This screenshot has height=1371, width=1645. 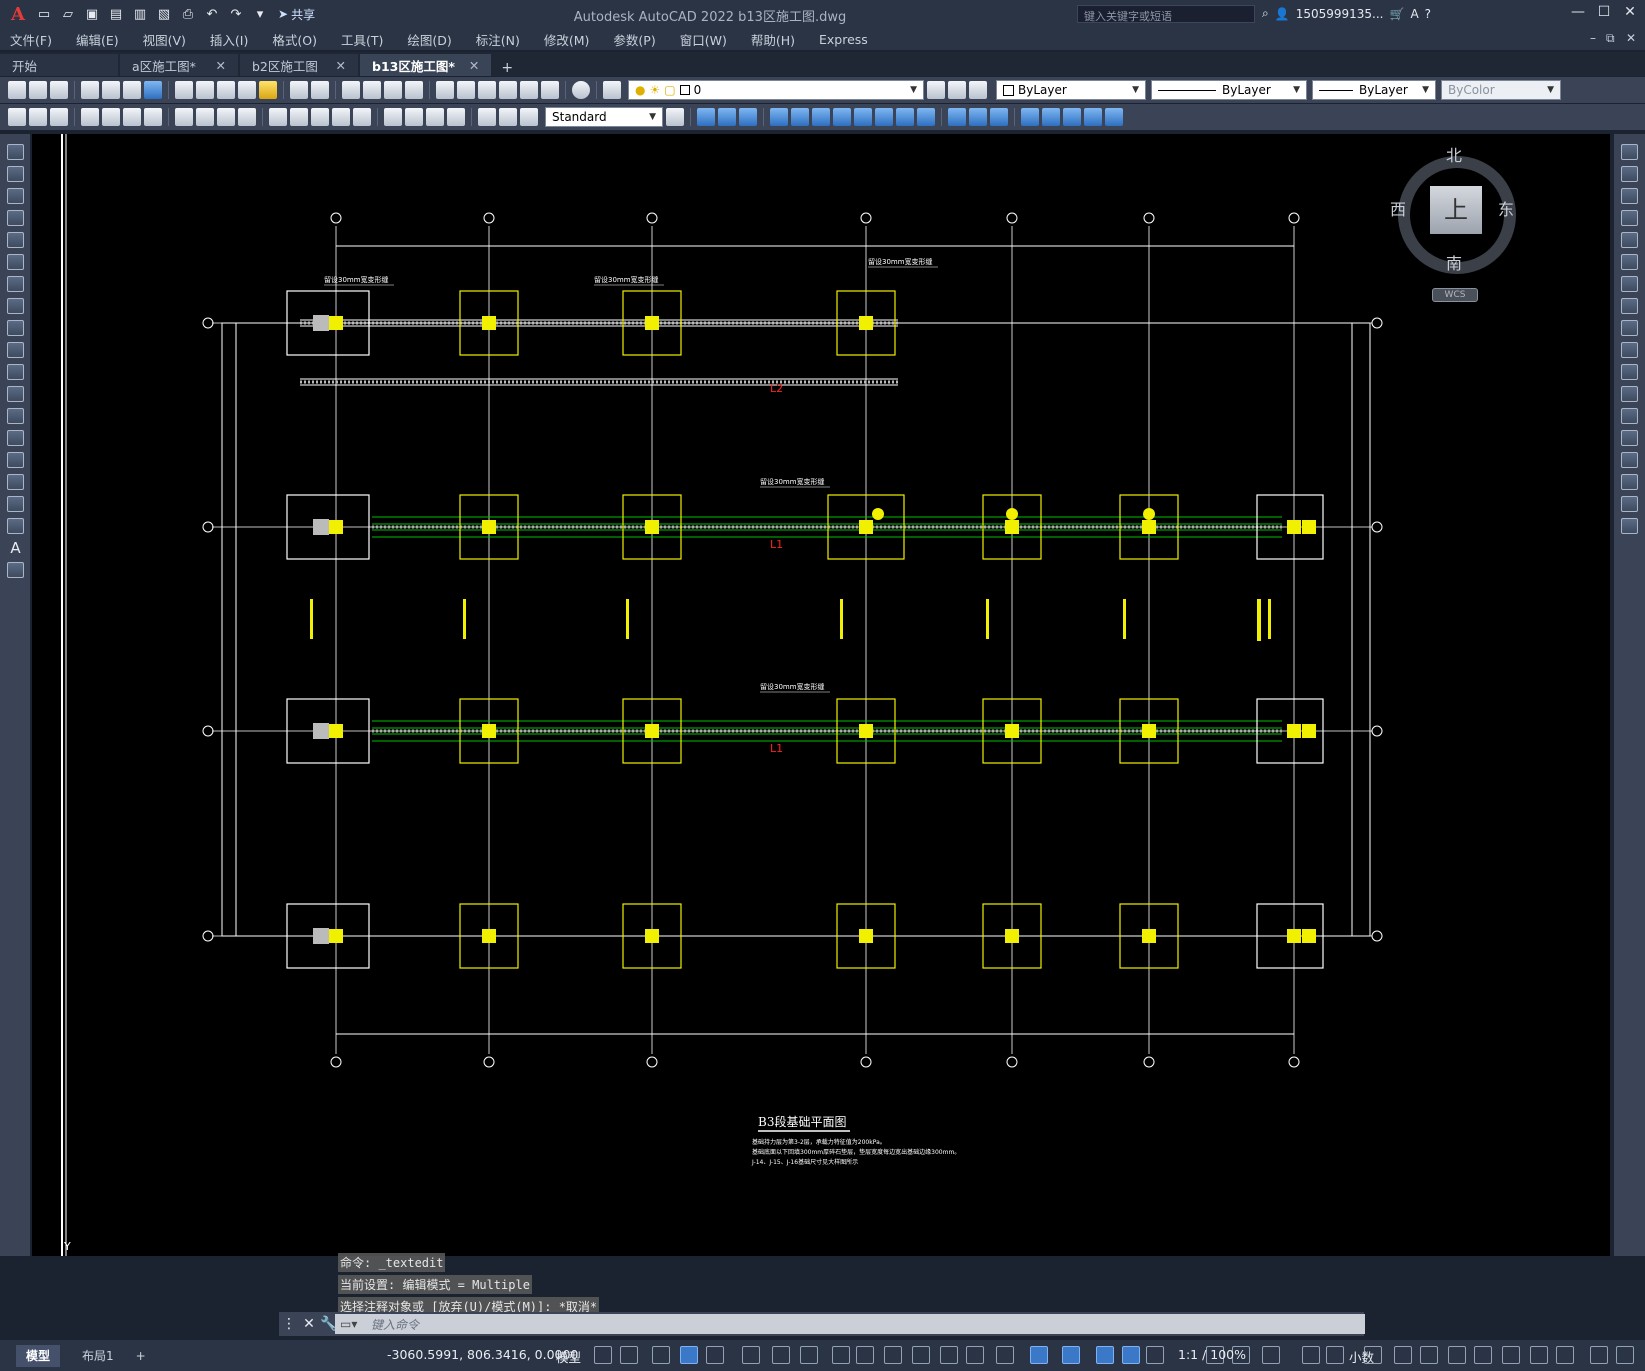 What do you see at coordinates (1506, 208) in the screenshot?
I see `viewcube-east: 东` at bounding box center [1506, 208].